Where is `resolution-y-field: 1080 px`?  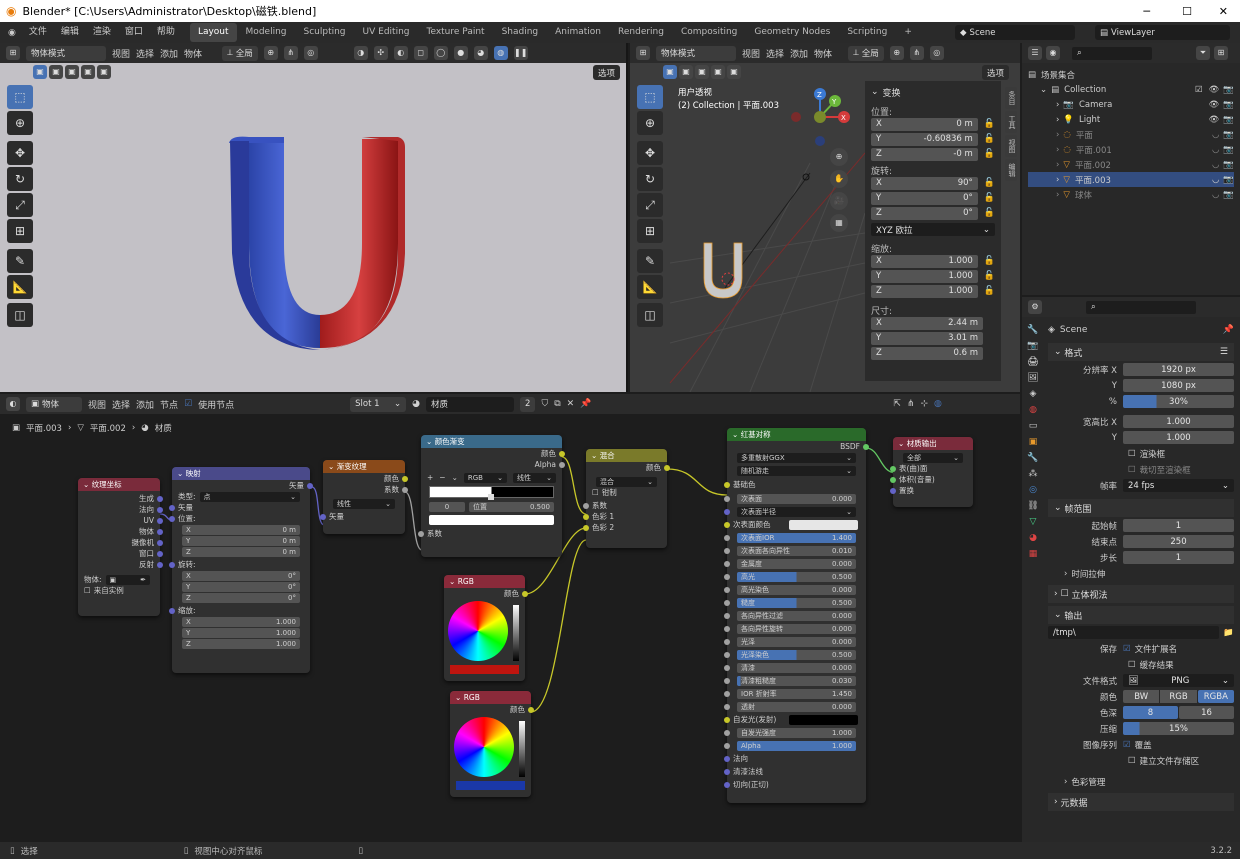 resolution-y-field: 1080 px is located at coordinates (1178, 385).